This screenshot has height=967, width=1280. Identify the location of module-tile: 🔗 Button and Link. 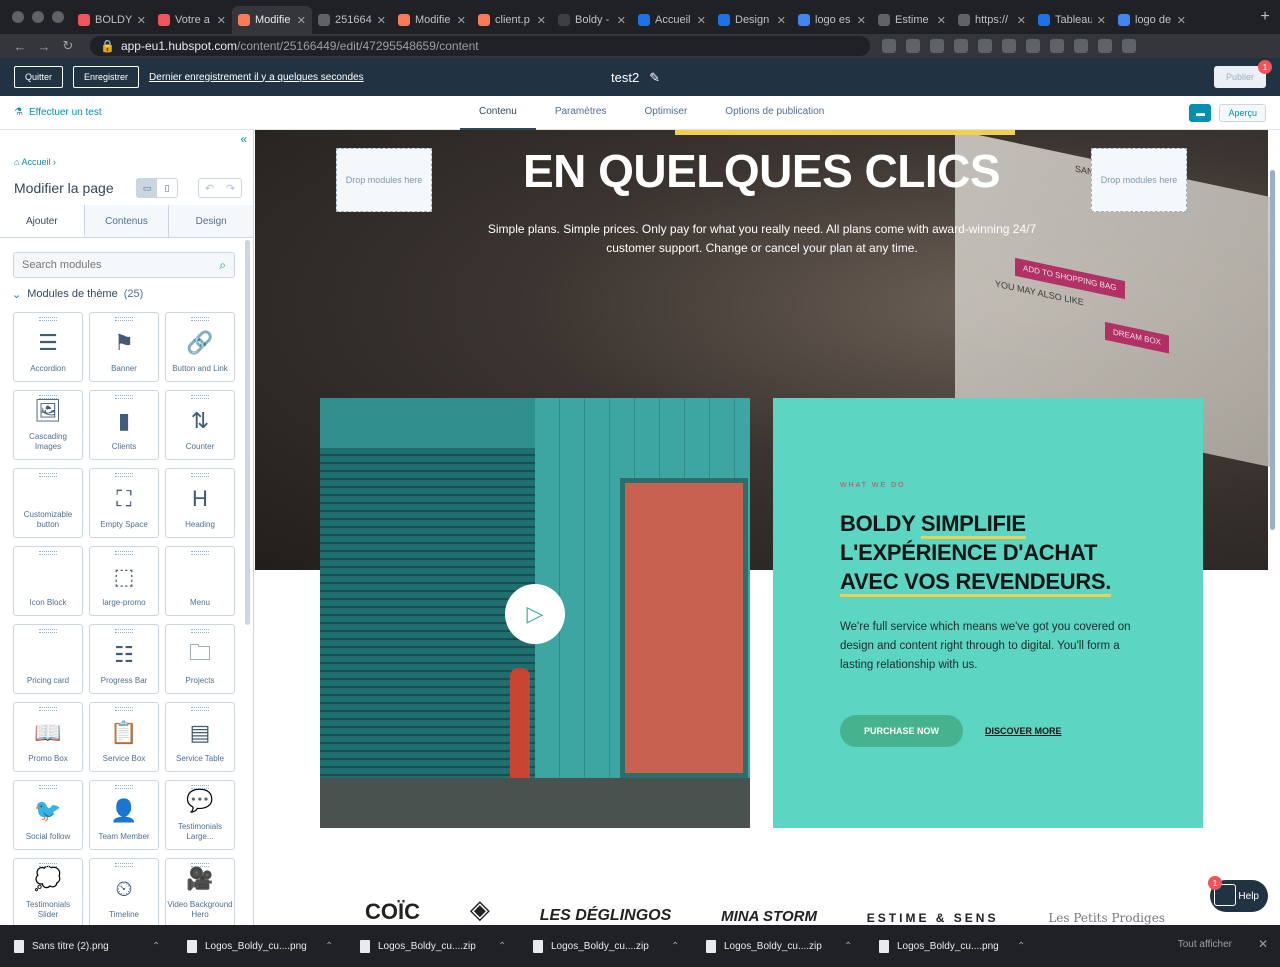
(200, 347).